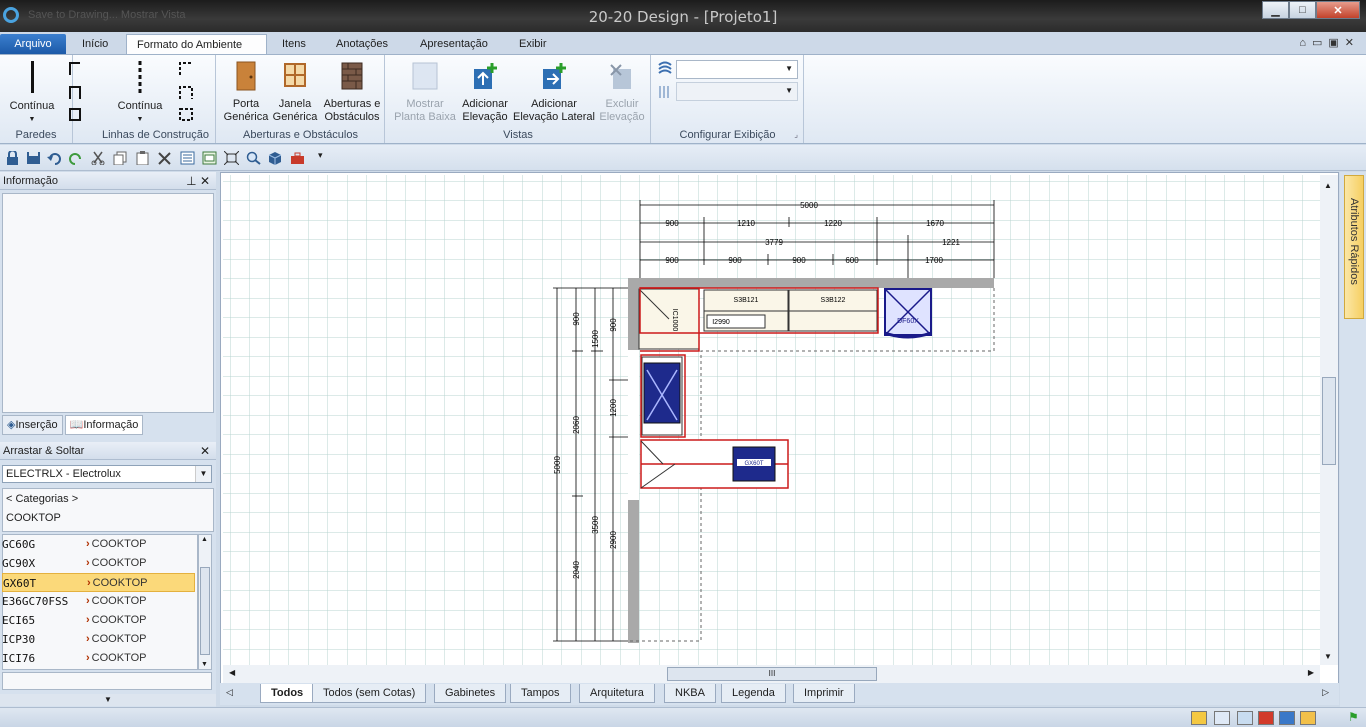 The width and height of the screenshot is (1366, 727). Describe the element at coordinates (1329, 420) in the screenshot. I see `vertical-scrollbar: ▲ ▼` at that location.